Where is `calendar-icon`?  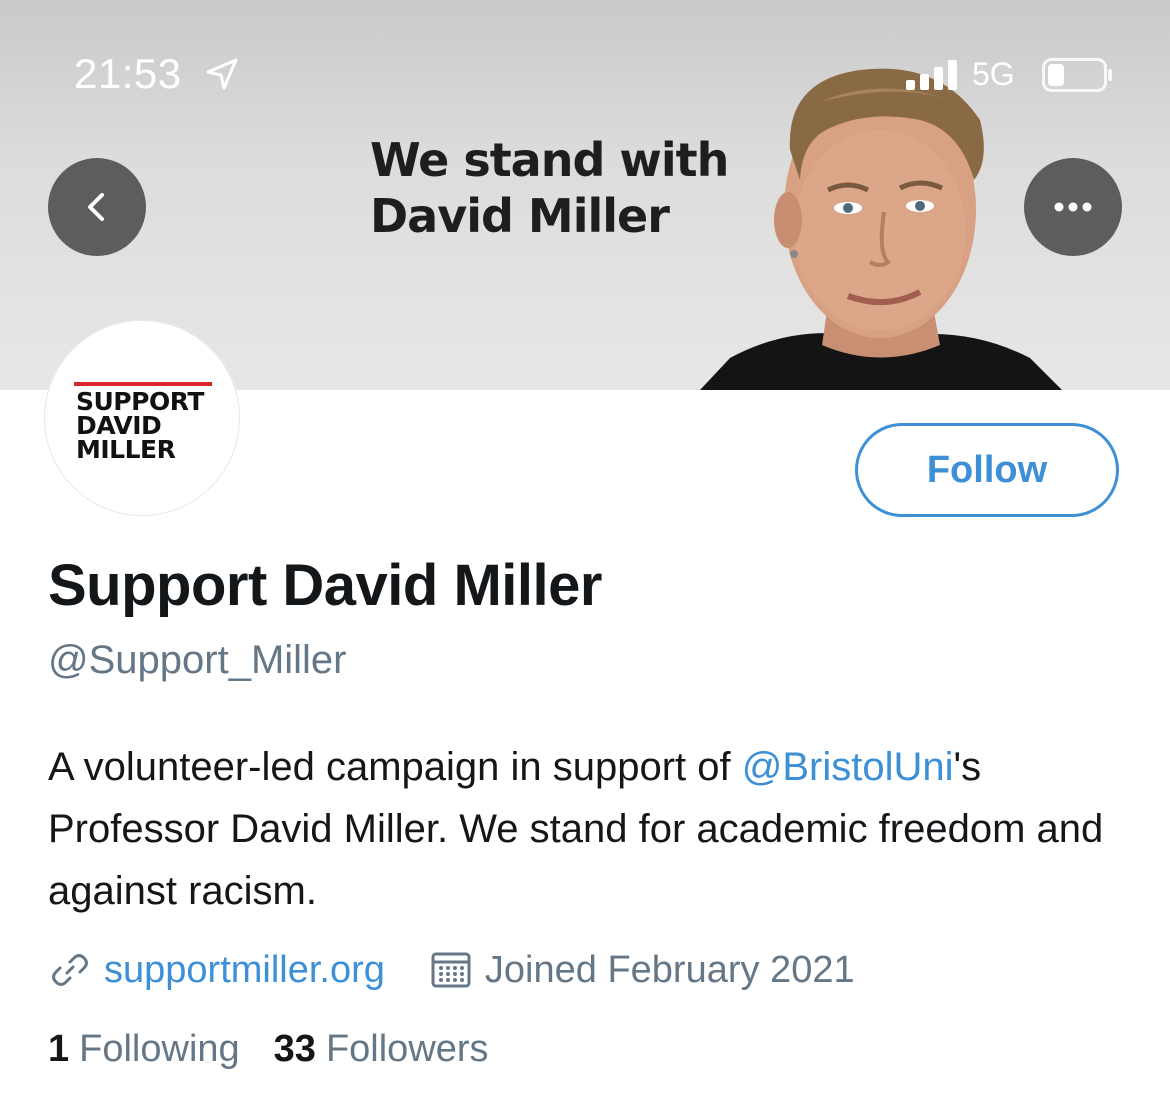 calendar-icon is located at coordinates (451, 970).